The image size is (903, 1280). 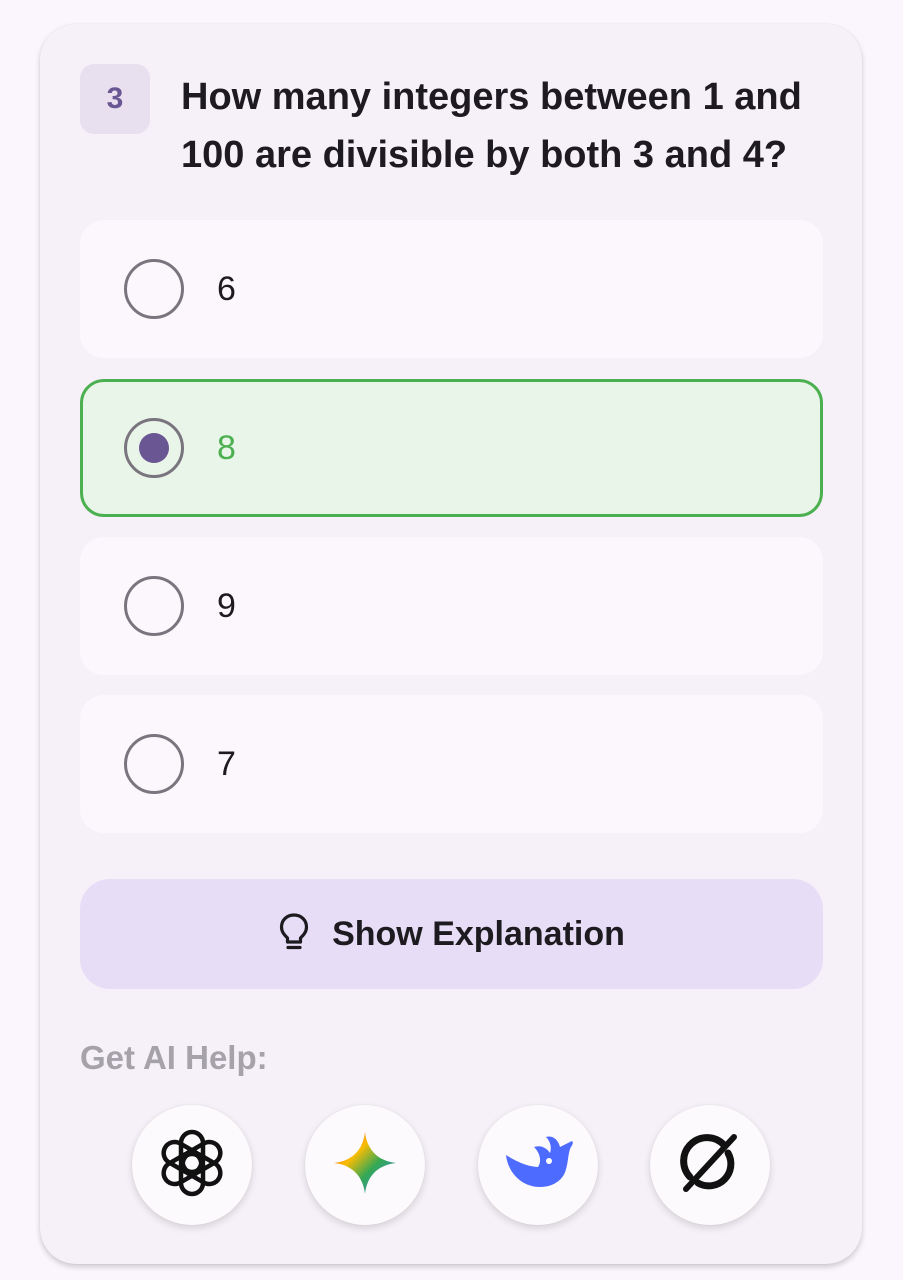 What do you see at coordinates (174, 1057) in the screenshot?
I see `ai-help-label: Get AI Help:` at bounding box center [174, 1057].